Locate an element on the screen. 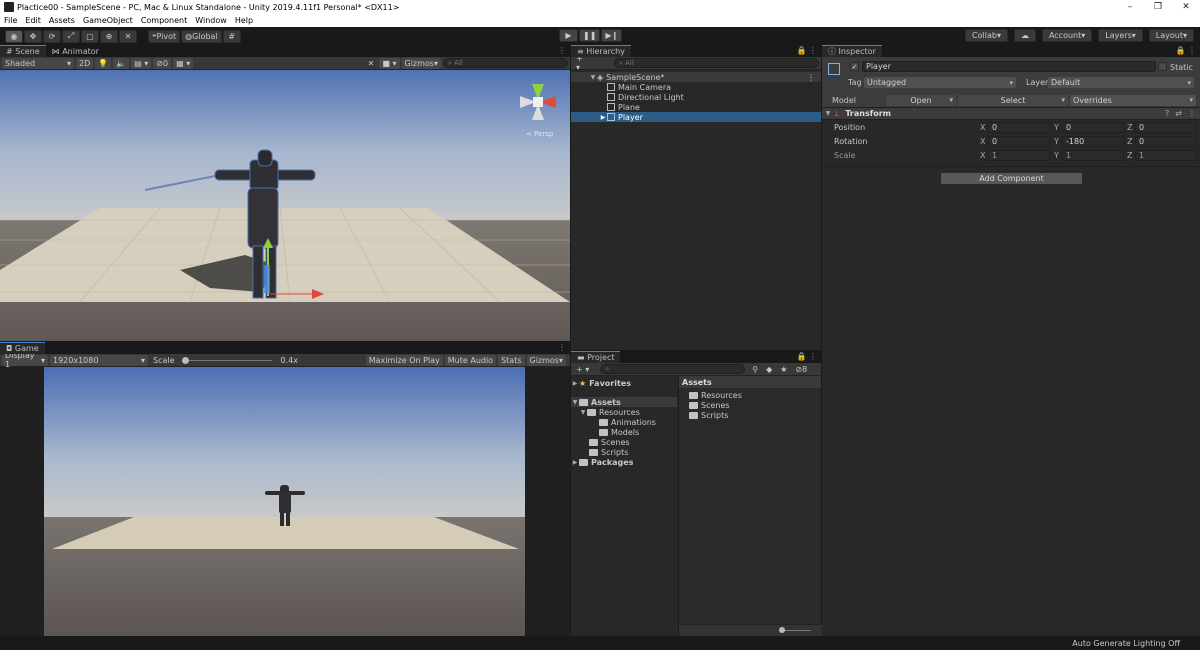 The height and width of the screenshot is (650, 1200). rotate-tool-icon: ⟳ is located at coordinates (52, 36).